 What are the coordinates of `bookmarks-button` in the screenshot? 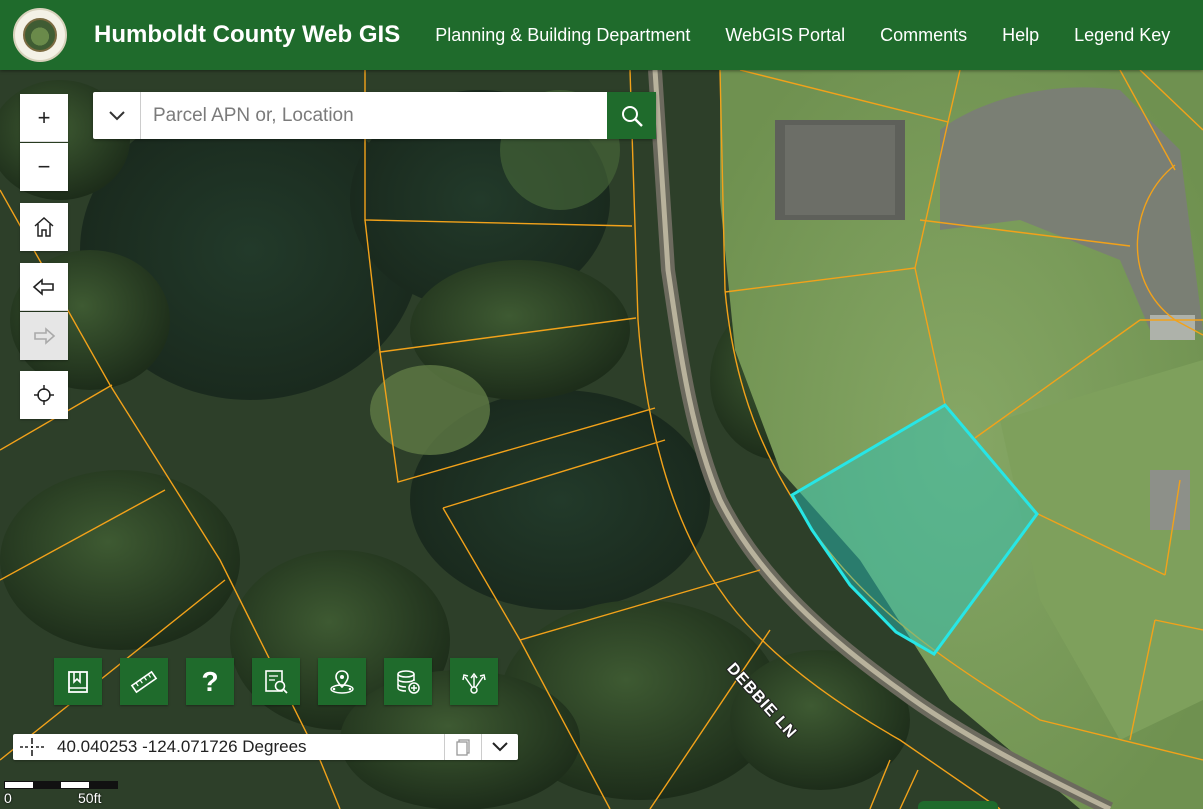 It's located at (78, 681).